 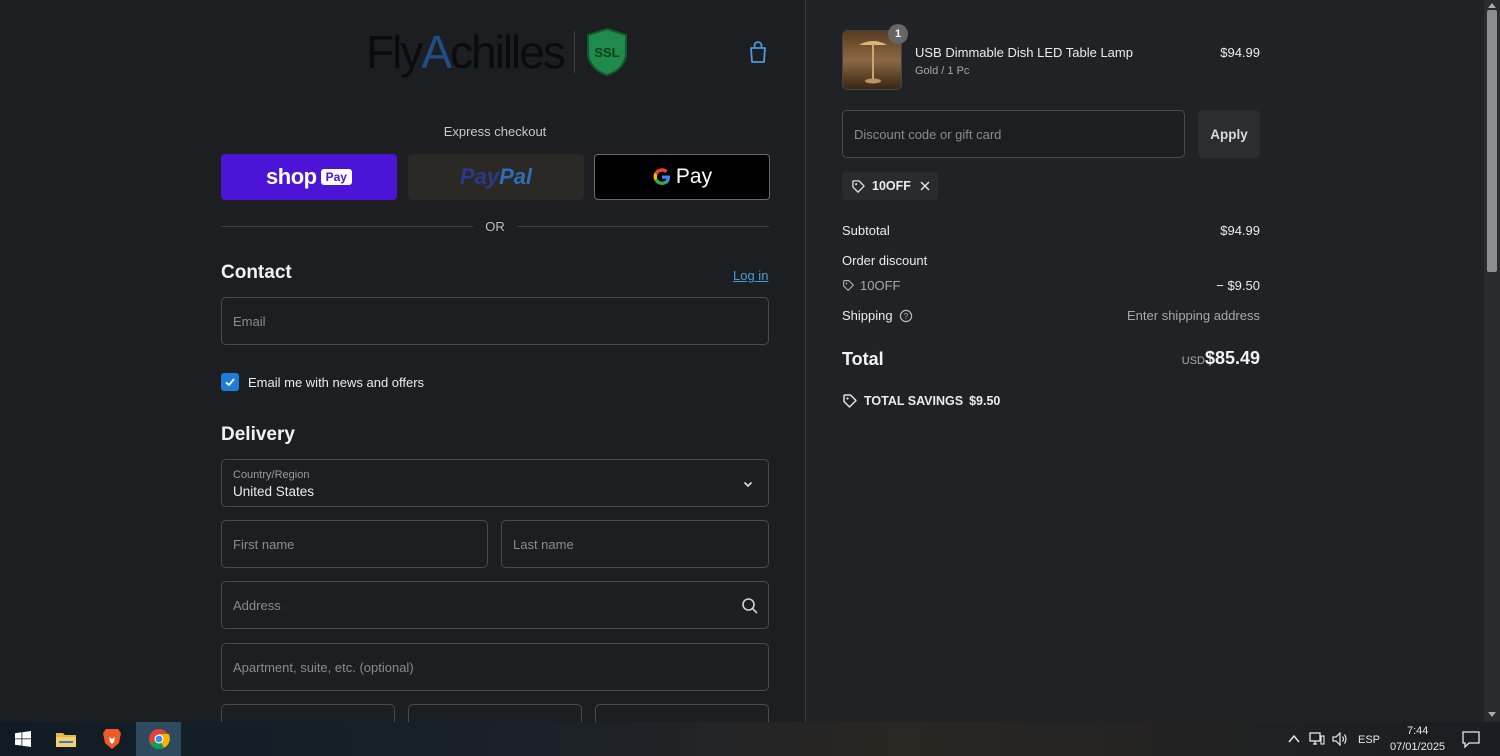 I want to click on discount-code-input, so click(x=1013, y=134).